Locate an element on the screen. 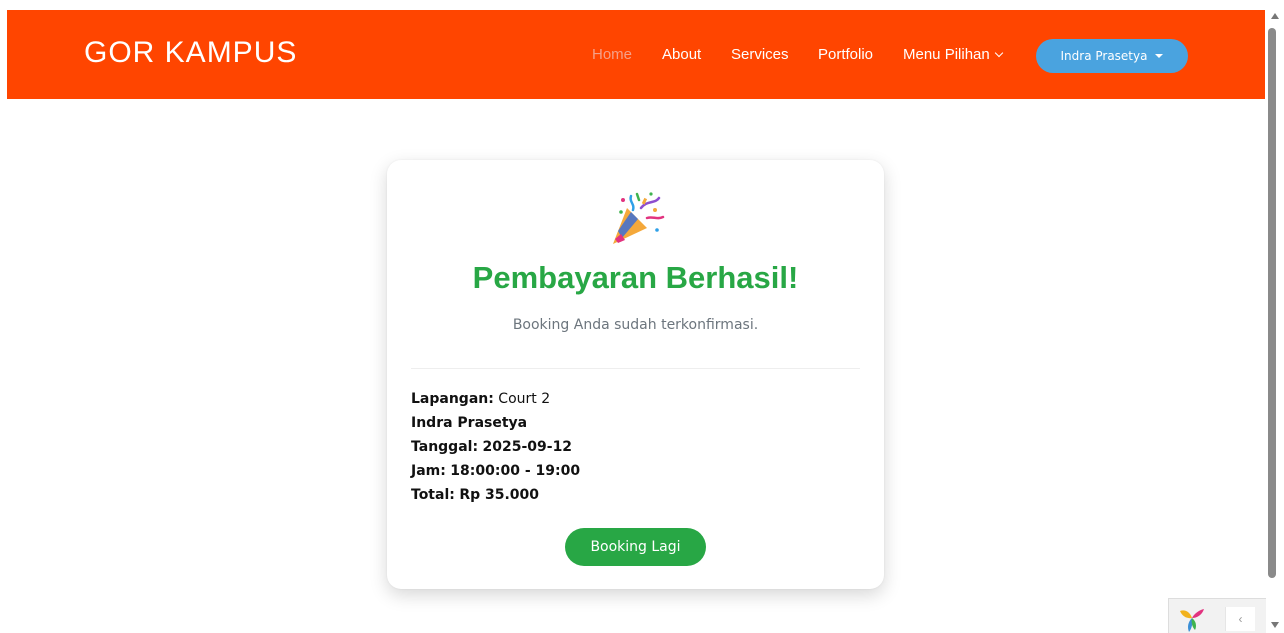  customer-name: Indra Prasetya is located at coordinates (469, 423).